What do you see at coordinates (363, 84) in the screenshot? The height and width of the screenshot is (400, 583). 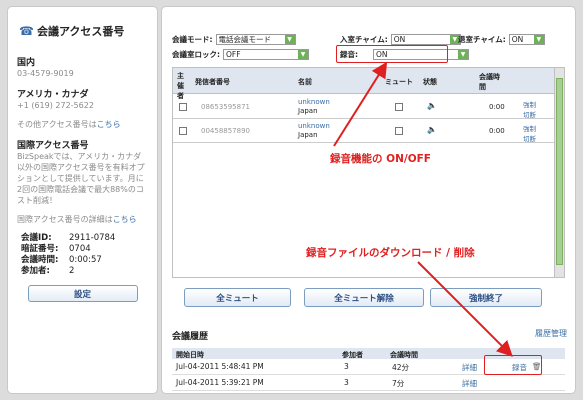 I see `participants-header: 主催者 発信者番号 名前 ミュート 状態 会議時間` at bounding box center [363, 84].